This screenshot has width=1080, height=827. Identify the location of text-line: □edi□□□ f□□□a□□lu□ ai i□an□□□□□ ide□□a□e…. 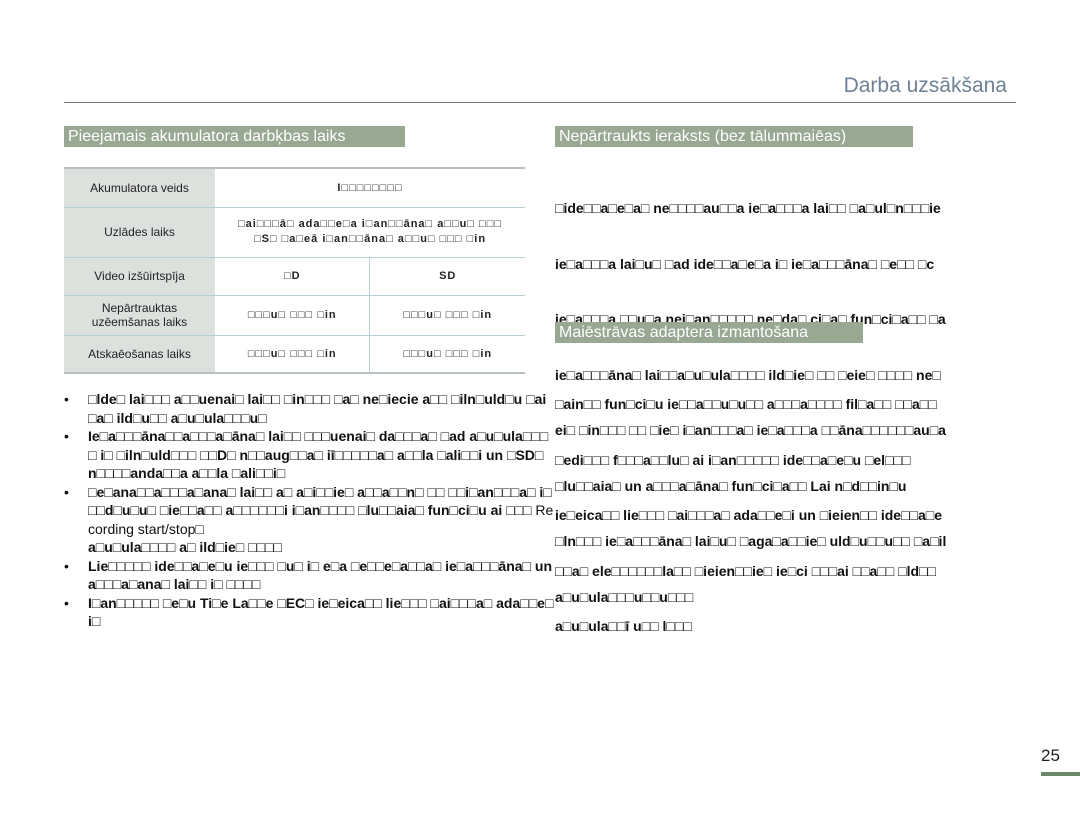
(733, 459).